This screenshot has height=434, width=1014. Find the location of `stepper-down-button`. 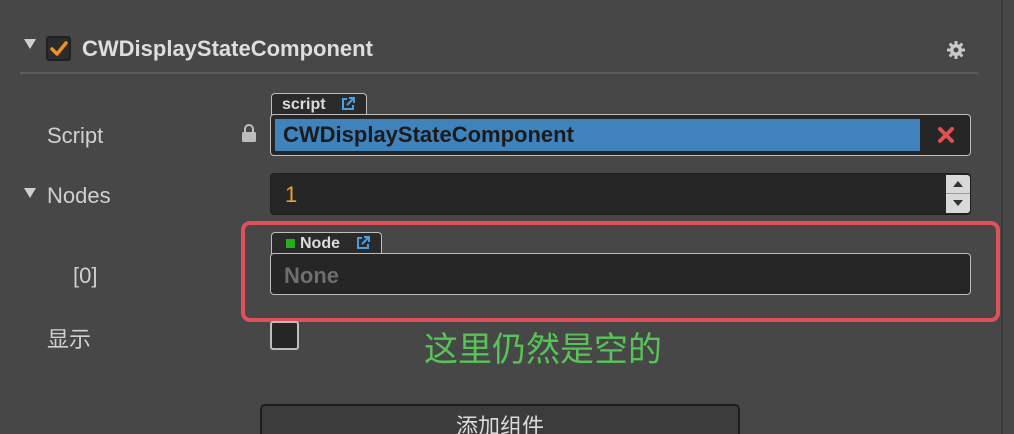

stepper-down-button is located at coordinates (958, 203).